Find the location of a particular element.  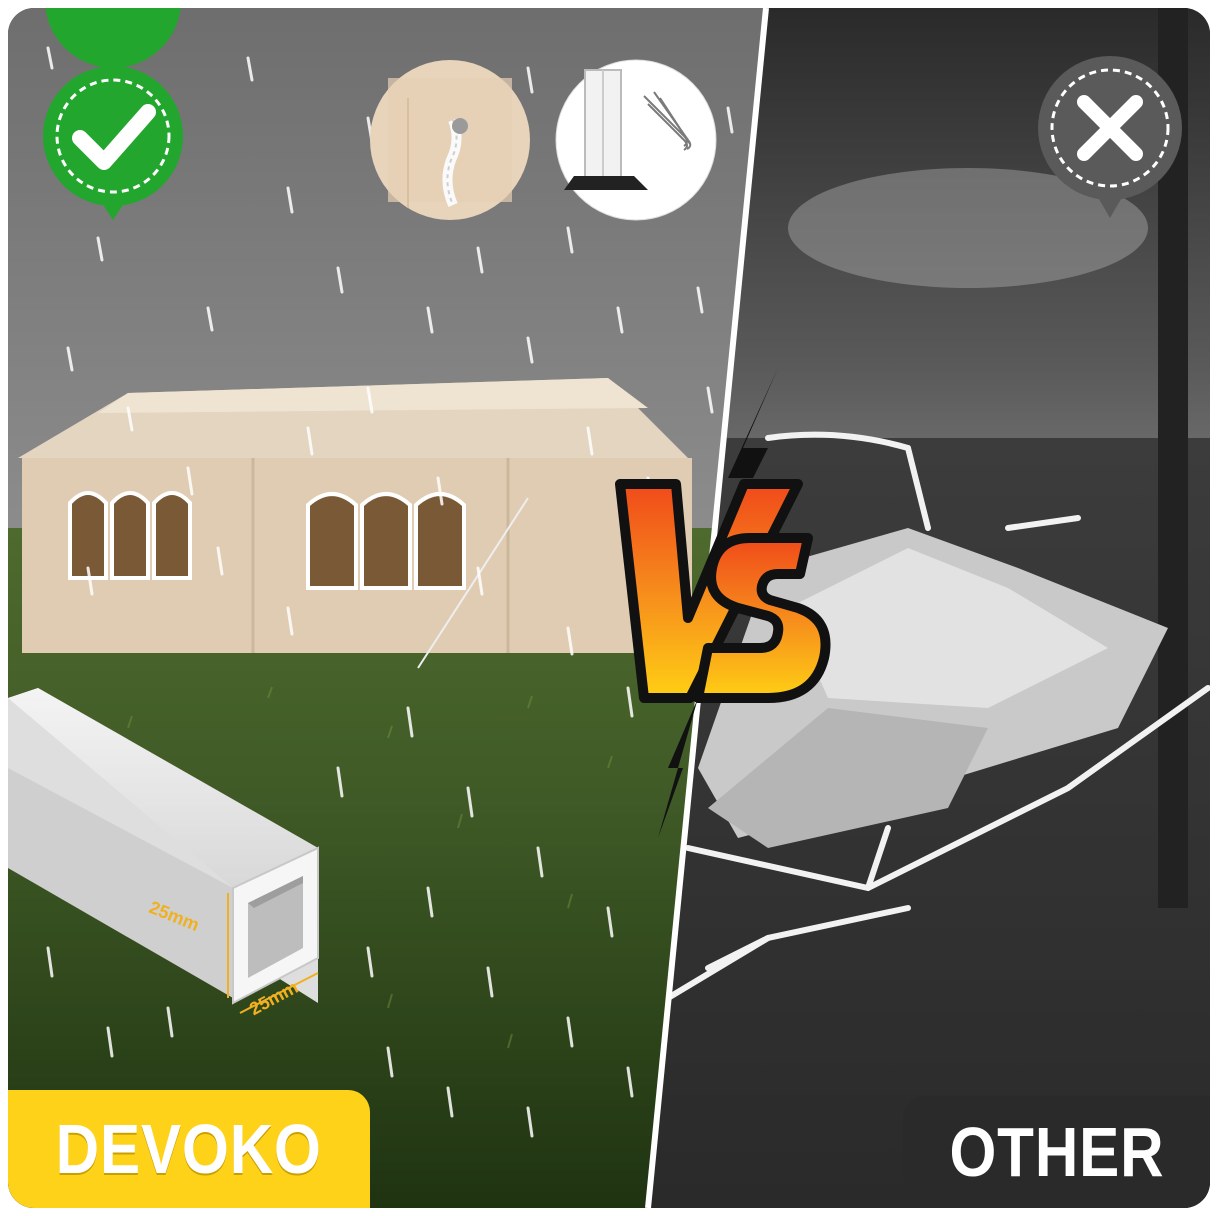

brand-label-other: OTHER is located at coordinates (1056, 1152).